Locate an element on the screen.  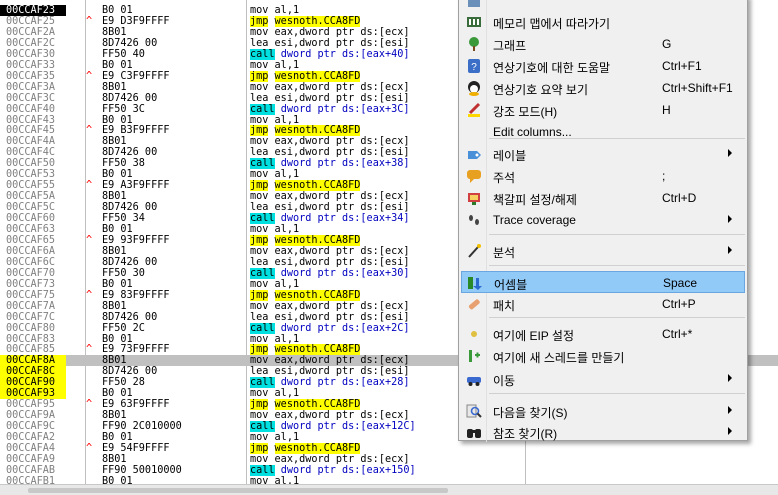
menu-item-set-eip: 여기에 EIP 설정 Ctrl+* is located at coordinates (603, 334).